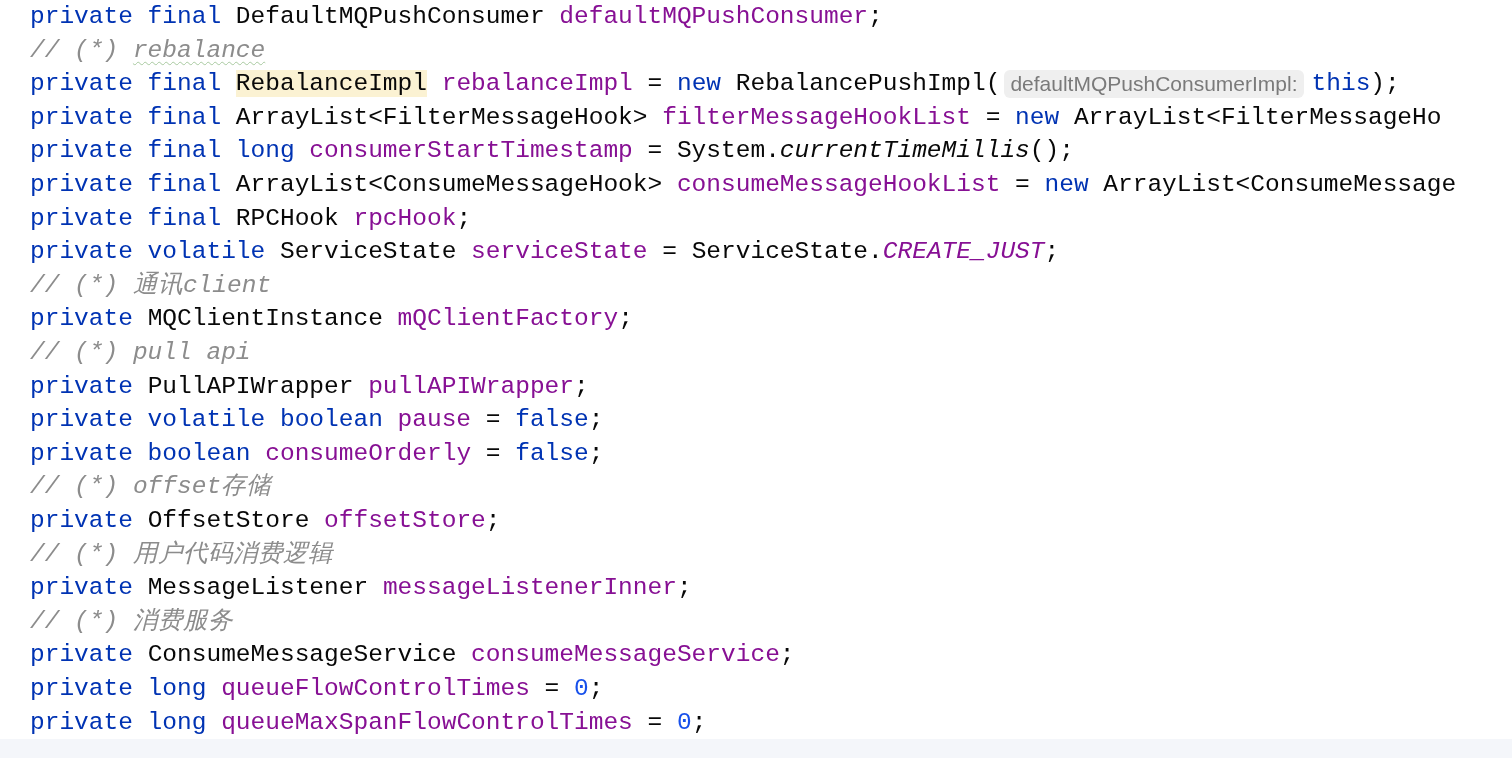 Image resolution: width=1512 pixels, height=758 pixels. I want to click on code-text: private PullAPIWrapper pullAPIWrapper;, so click(309, 386).